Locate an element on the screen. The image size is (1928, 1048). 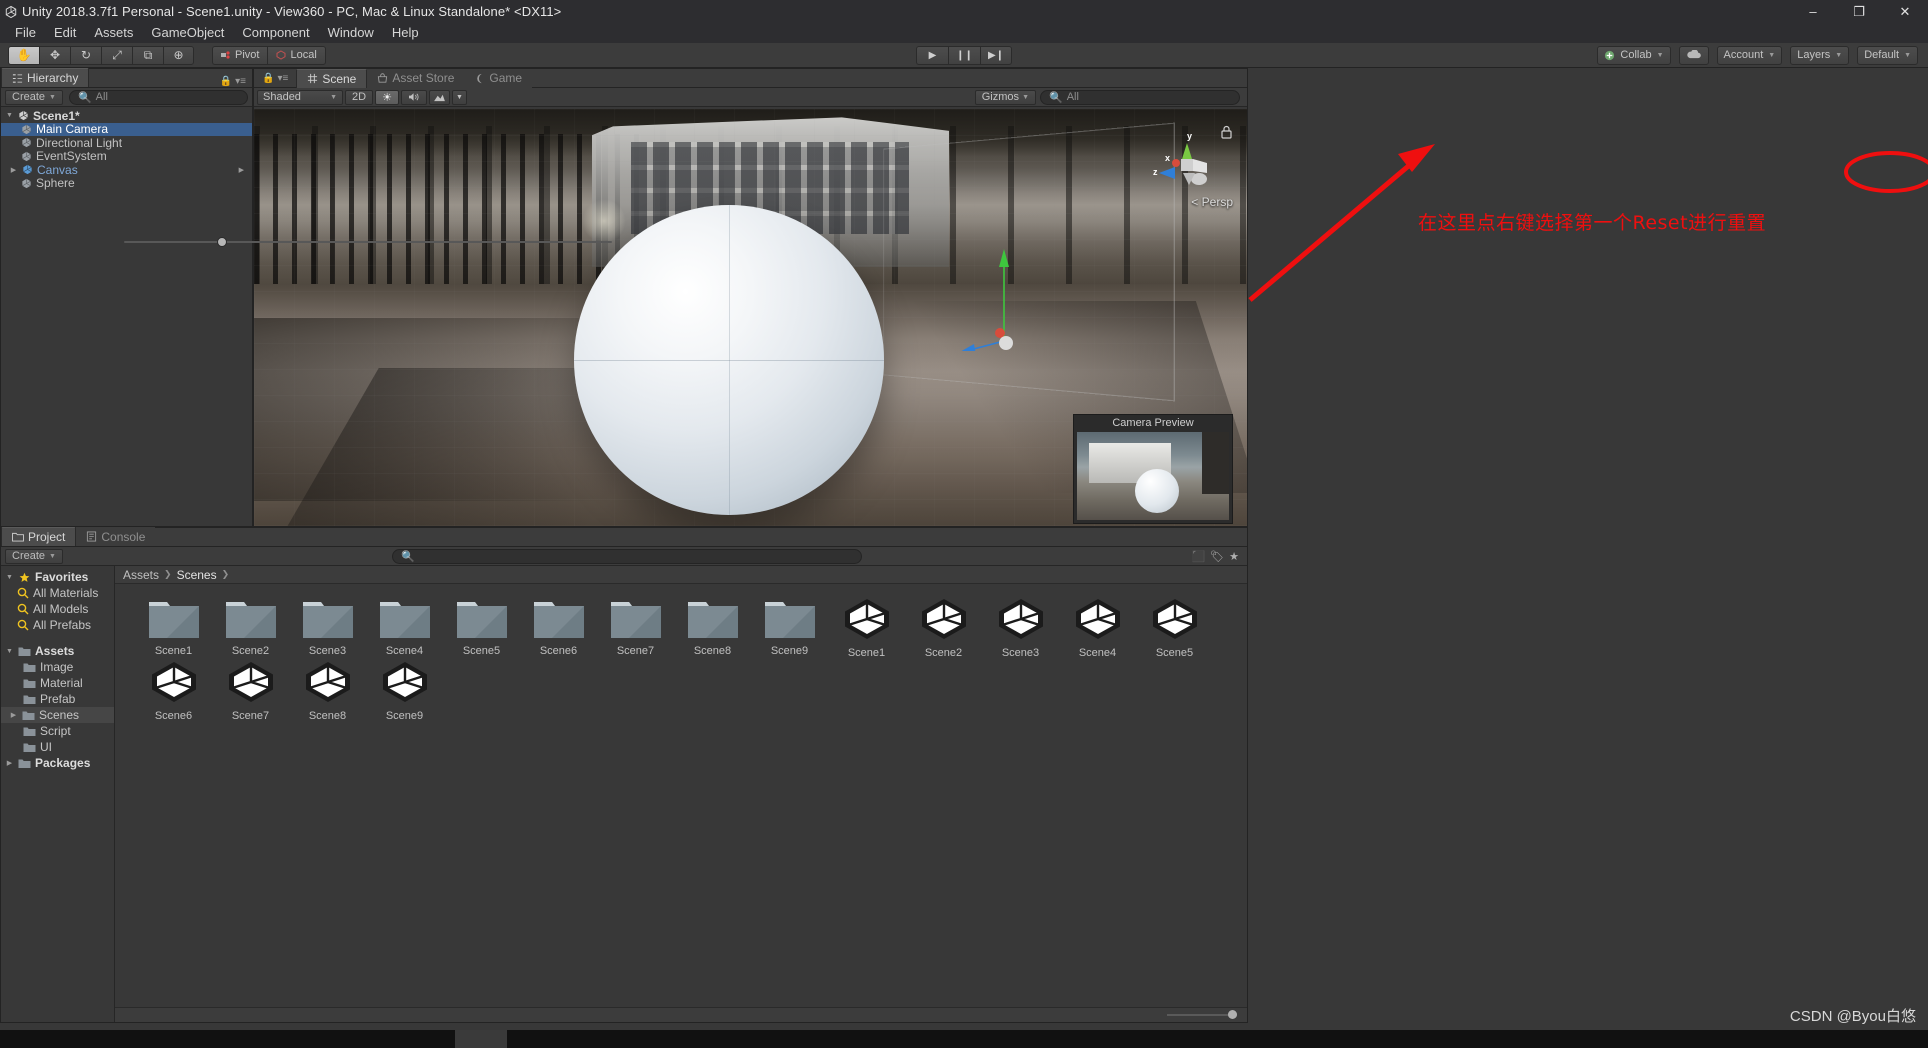
project-tree-ui: UI is located at coordinates (57, 747).